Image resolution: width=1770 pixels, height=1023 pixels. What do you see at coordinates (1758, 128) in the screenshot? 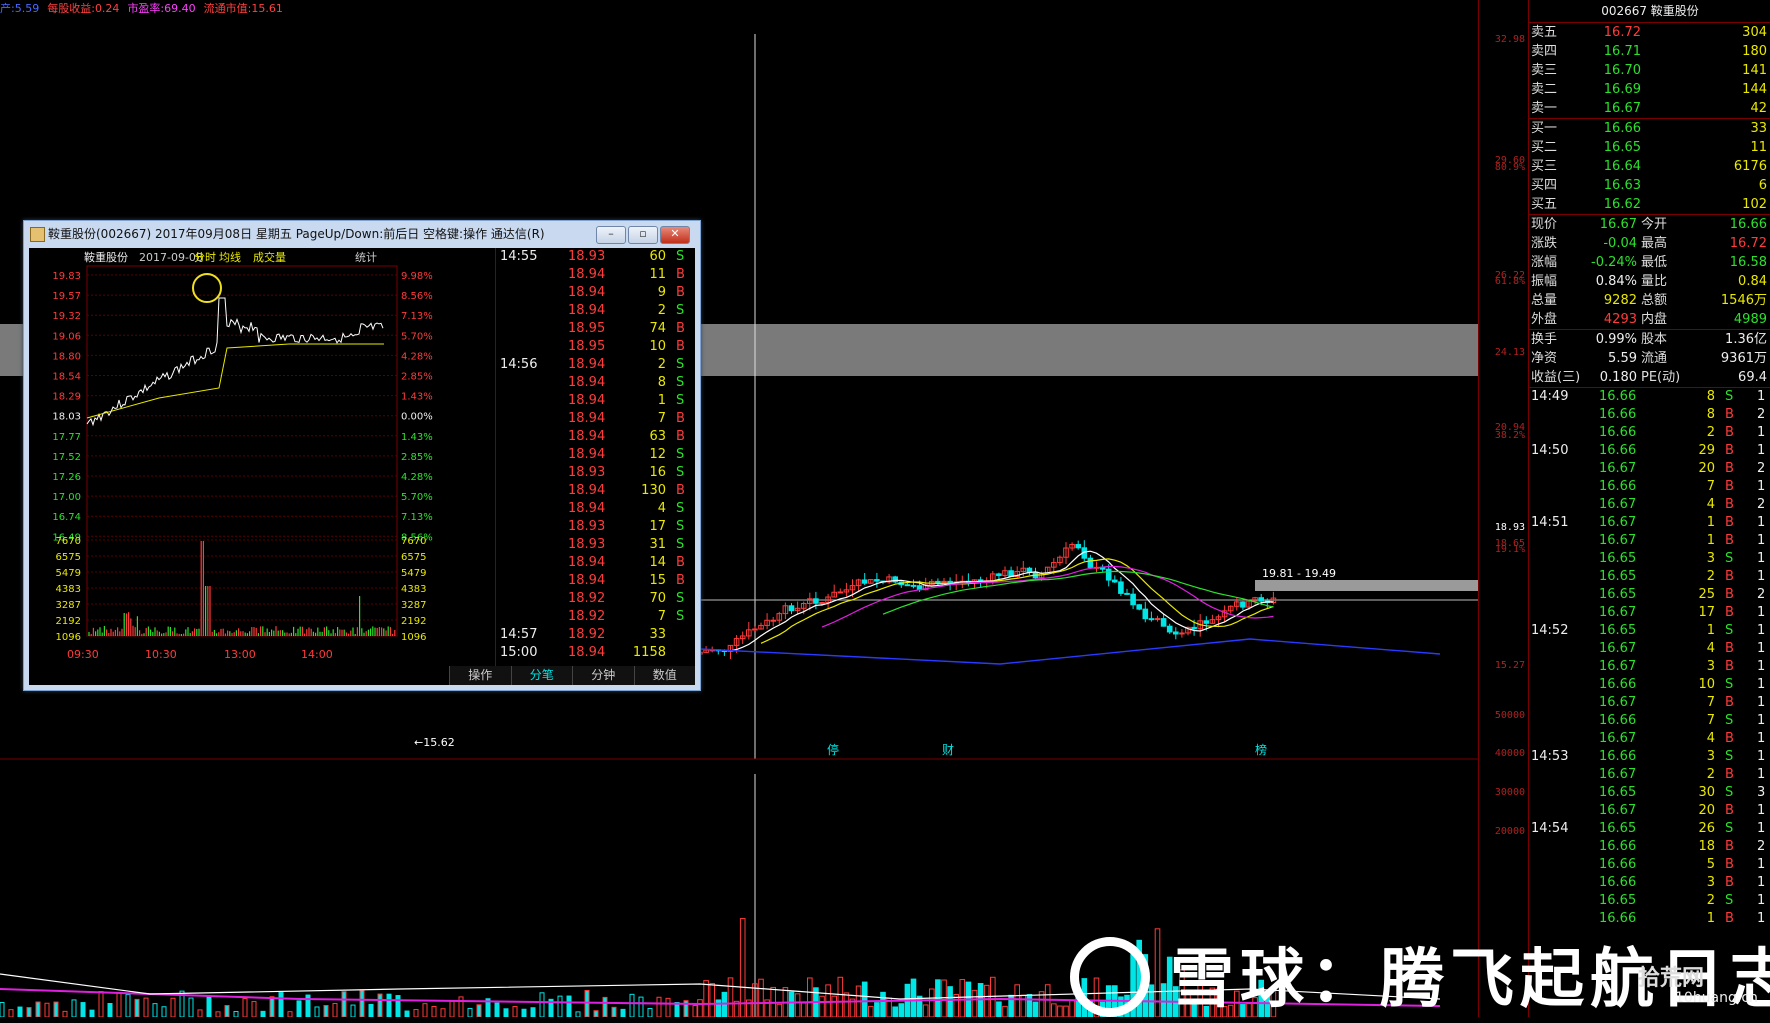
I see `order-volume: 33` at bounding box center [1758, 128].